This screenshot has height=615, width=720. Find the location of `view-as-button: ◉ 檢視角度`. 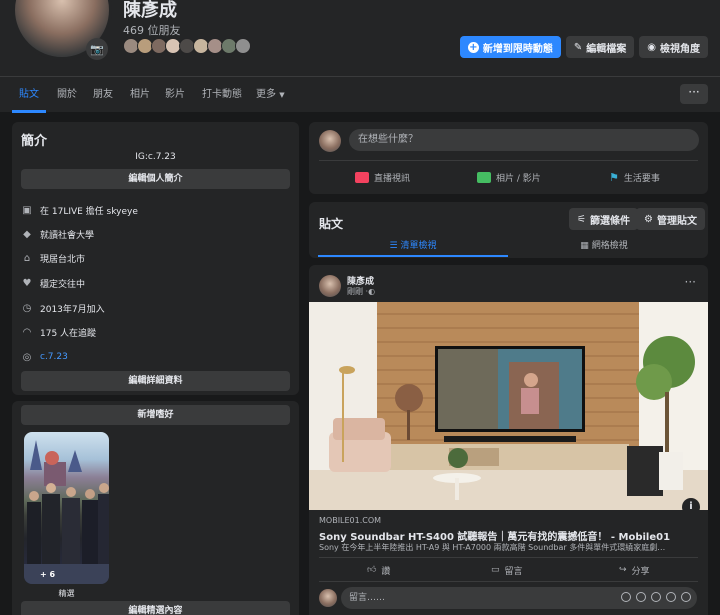

view-as-button: ◉ 檢視角度 is located at coordinates (673, 47).